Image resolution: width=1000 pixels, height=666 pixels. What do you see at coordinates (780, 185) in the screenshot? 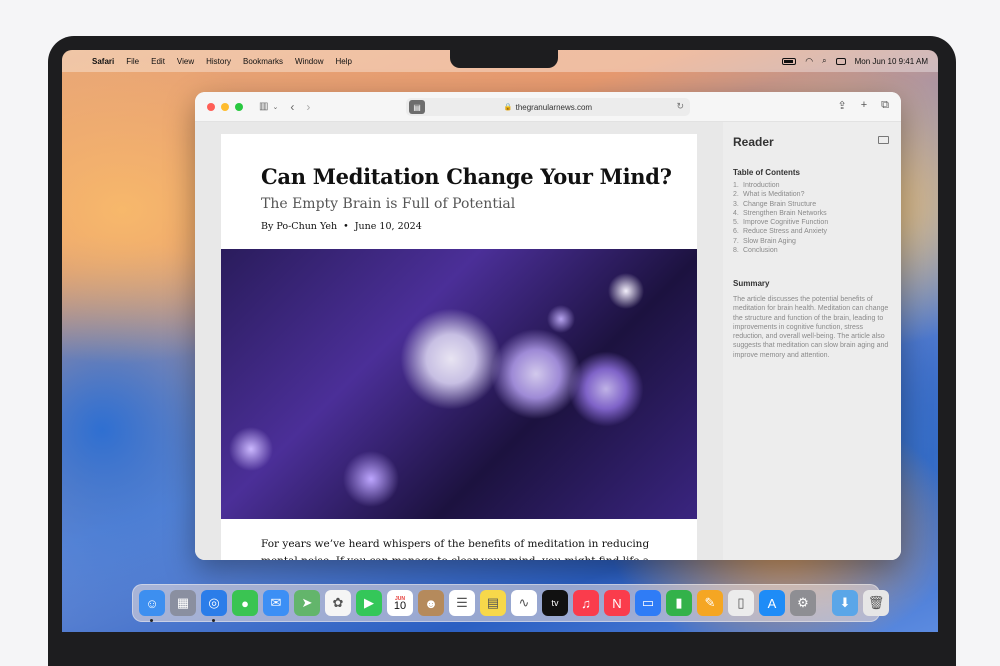
I see `toc-item: 1. Introduction` at bounding box center [780, 185].